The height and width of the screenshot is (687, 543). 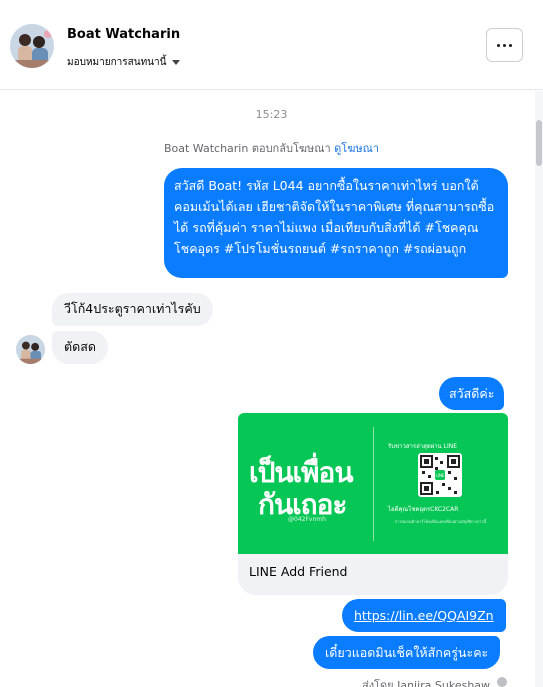 I want to click on assign-conversation-dropdown: มอบหมายการสนทนานี้, so click(x=124, y=62).